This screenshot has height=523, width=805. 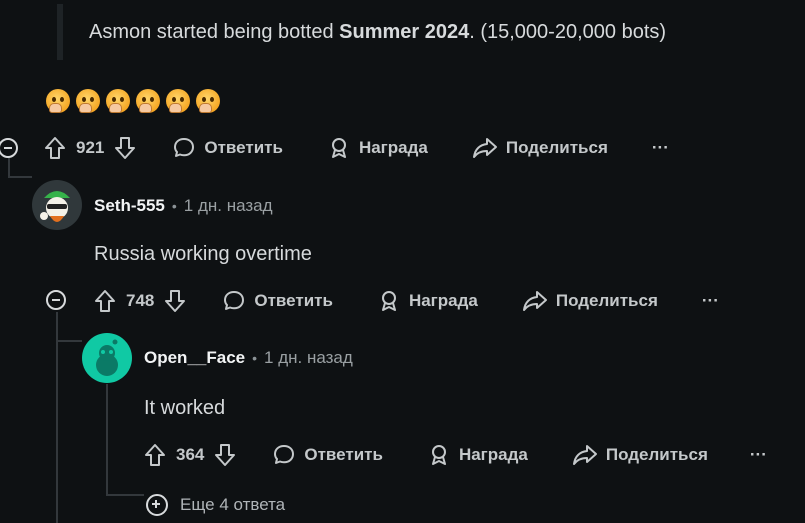 I want to click on score: 748, so click(x=140, y=300).